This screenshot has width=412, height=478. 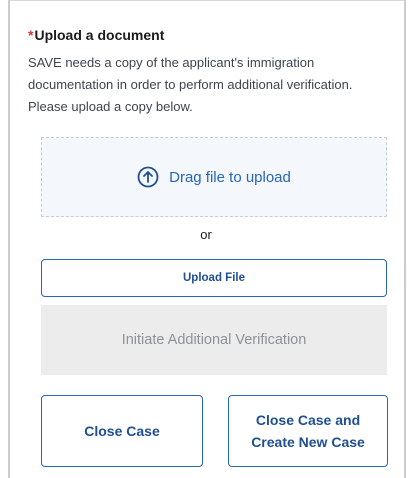 What do you see at coordinates (308, 431) in the screenshot?
I see `close-case-and-create-new-case-button: Close Case and Create New Case` at bounding box center [308, 431].